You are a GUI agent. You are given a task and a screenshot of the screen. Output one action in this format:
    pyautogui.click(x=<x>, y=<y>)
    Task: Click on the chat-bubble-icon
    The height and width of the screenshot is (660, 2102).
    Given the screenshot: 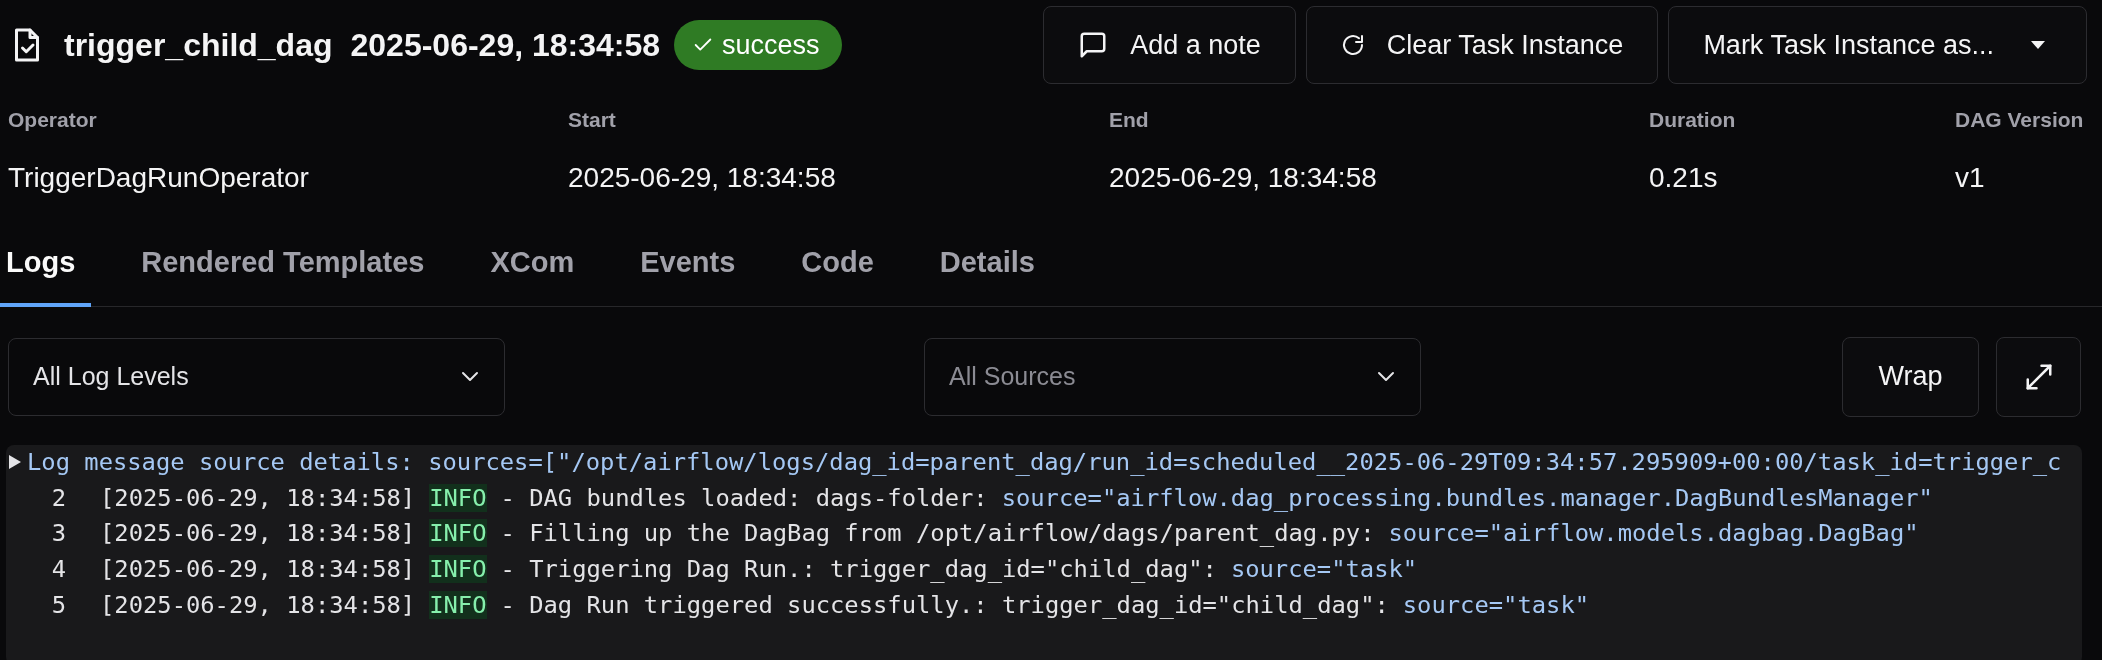 What is the action you would take?
    pyautogui.click(x=1093, y=45)
    